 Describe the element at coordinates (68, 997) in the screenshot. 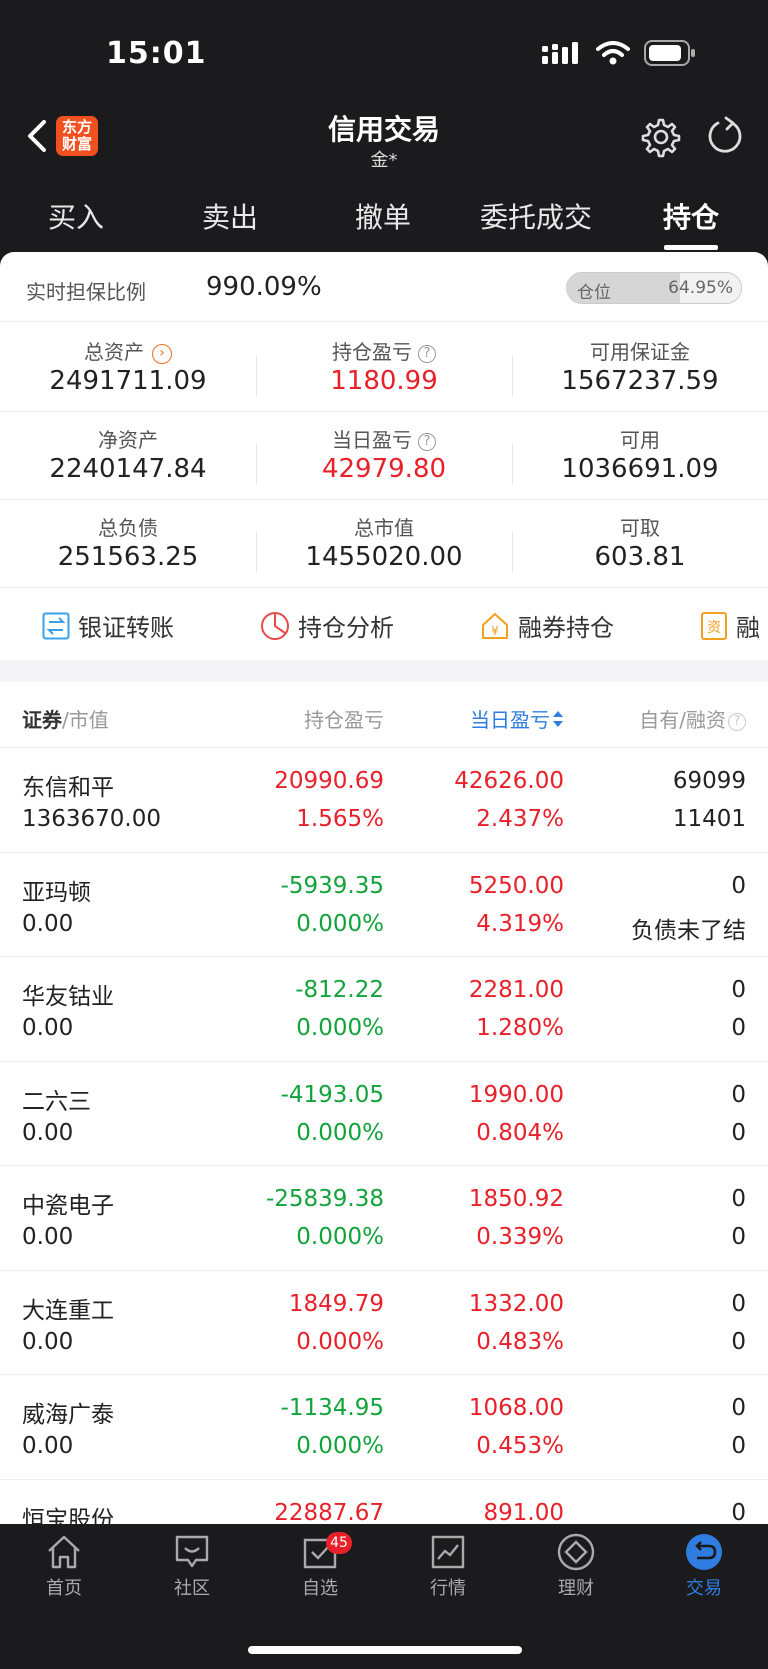

I see `stock-name: 华友钴业` at that location.